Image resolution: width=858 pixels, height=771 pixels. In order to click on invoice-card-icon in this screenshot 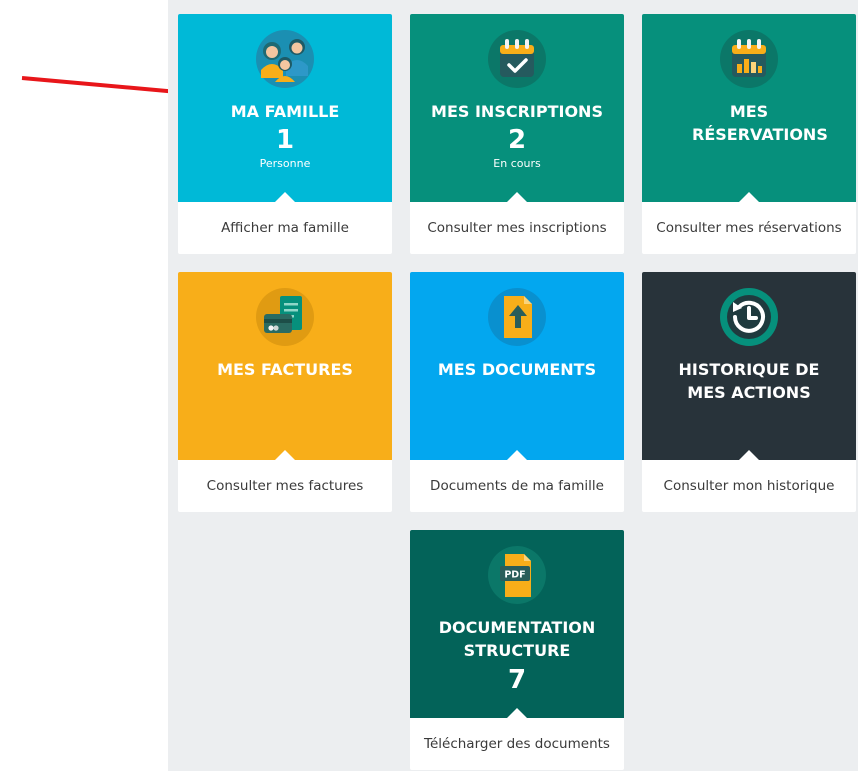, I will do `click(285, 317)`.